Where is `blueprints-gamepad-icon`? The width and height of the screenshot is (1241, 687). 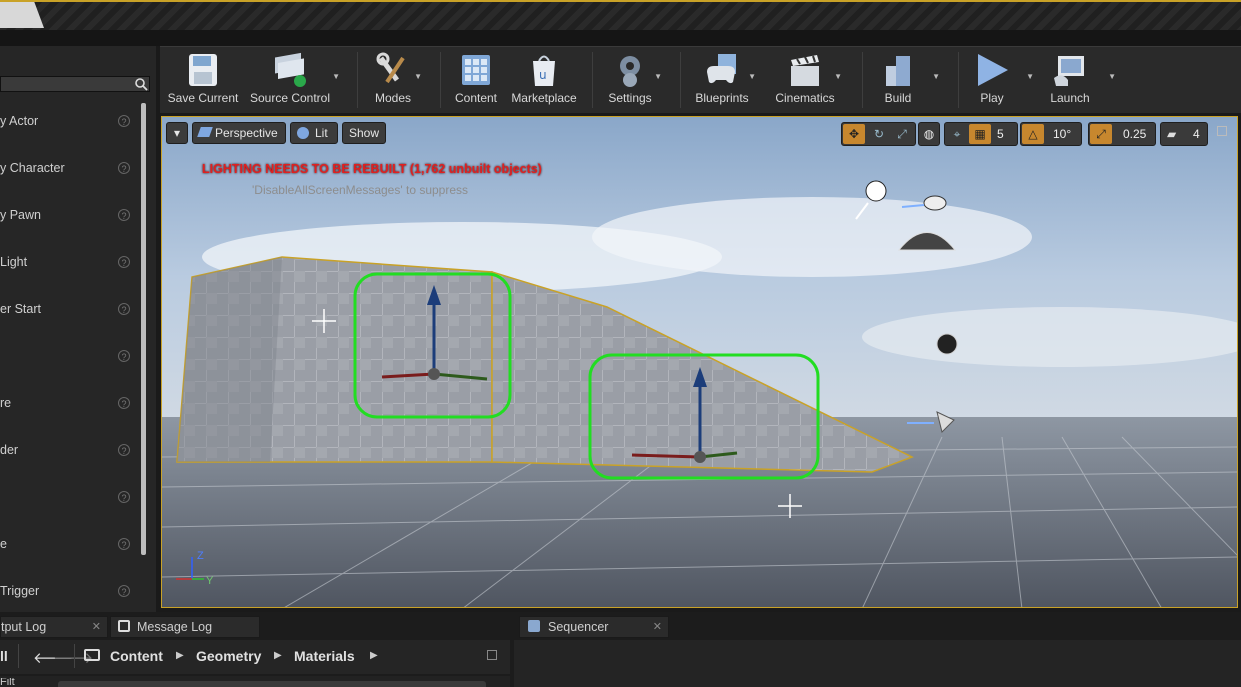 blueprints-gamepad-icon is located at coordinates (721, 69).